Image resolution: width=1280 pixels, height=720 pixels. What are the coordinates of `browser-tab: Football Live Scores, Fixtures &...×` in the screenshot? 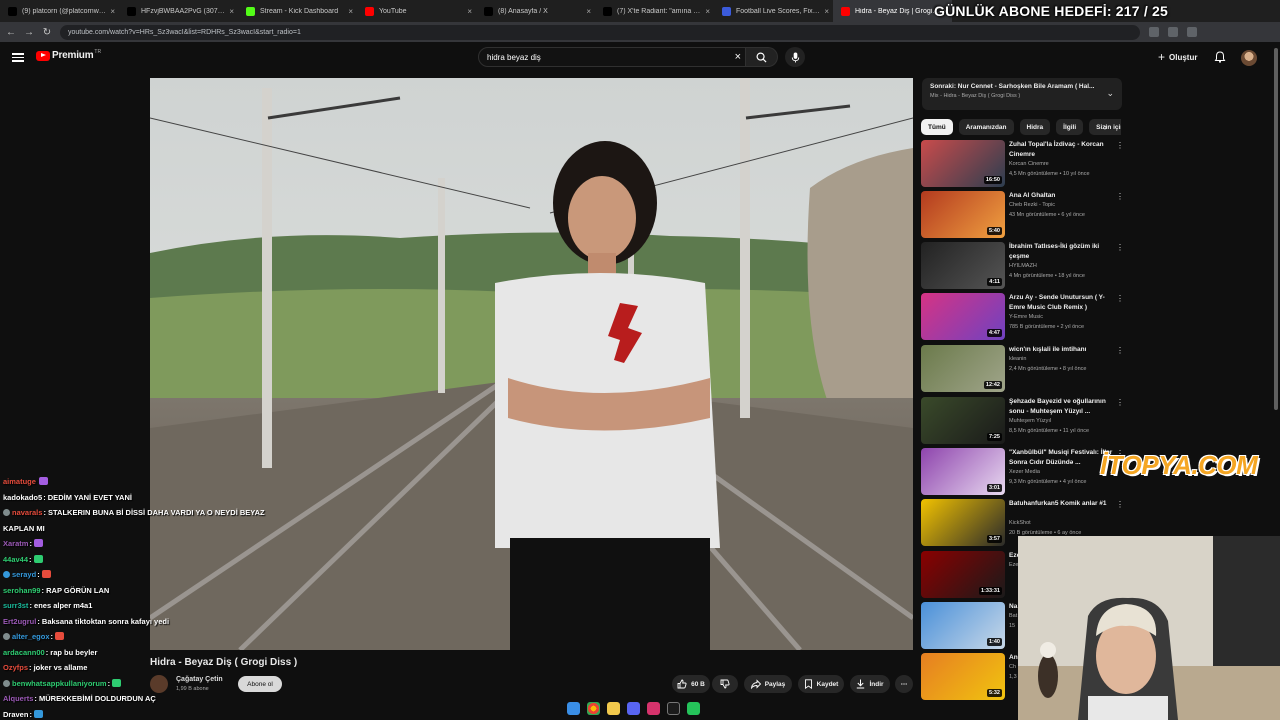 It's located at (773, 11).